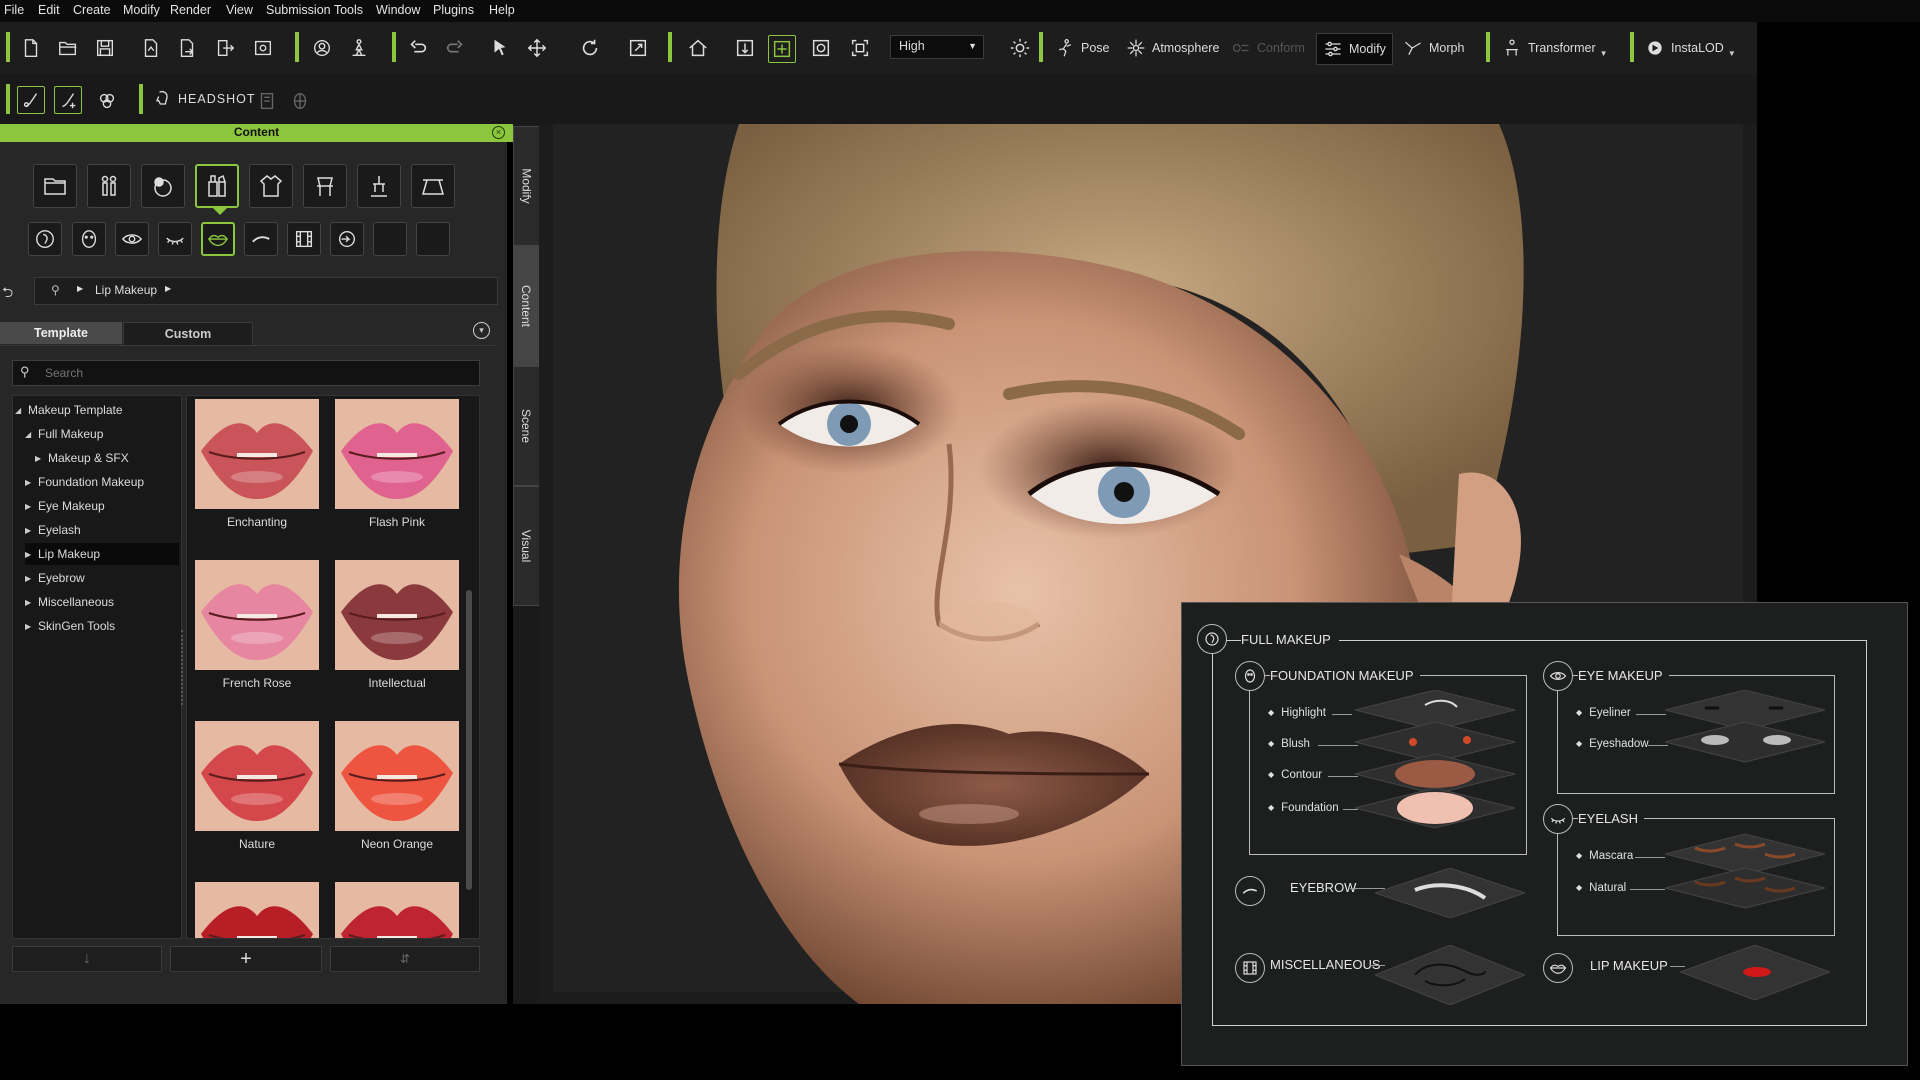 The image size is (1920, 1080). What do you see at coordinates (14, 10) in the screenshot?
I see `menu-item: File` at bounding box center [14, 10].